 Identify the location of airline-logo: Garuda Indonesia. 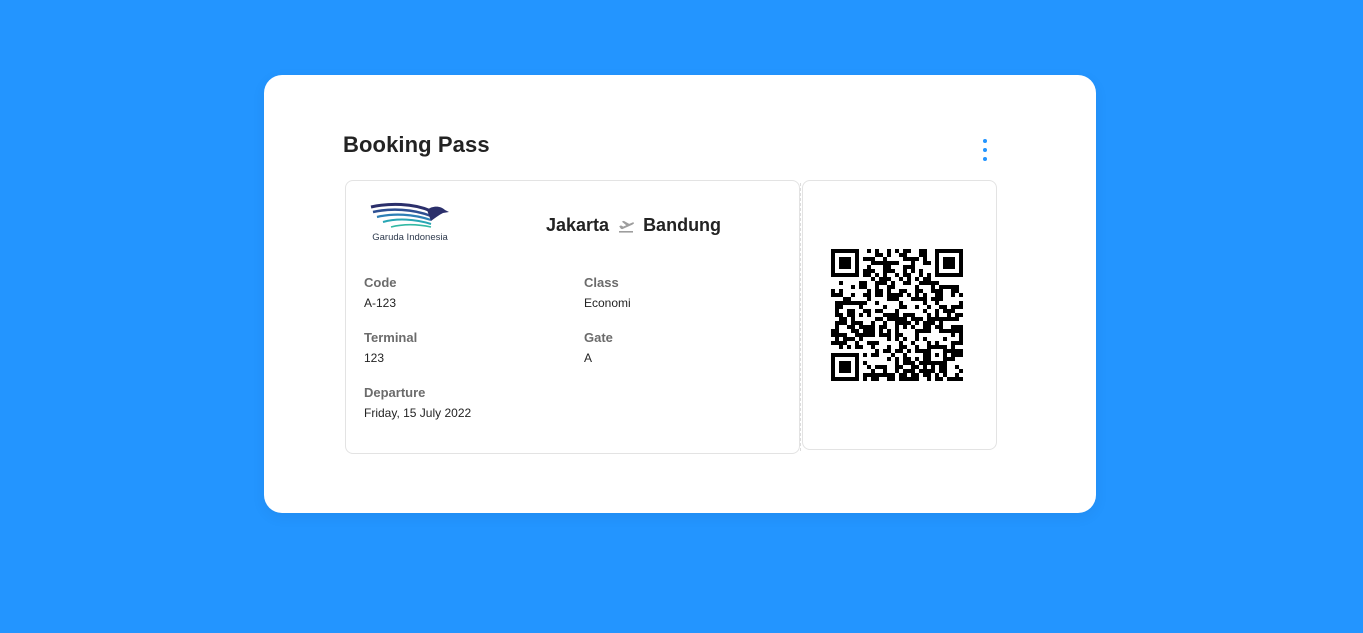
(410, 223).